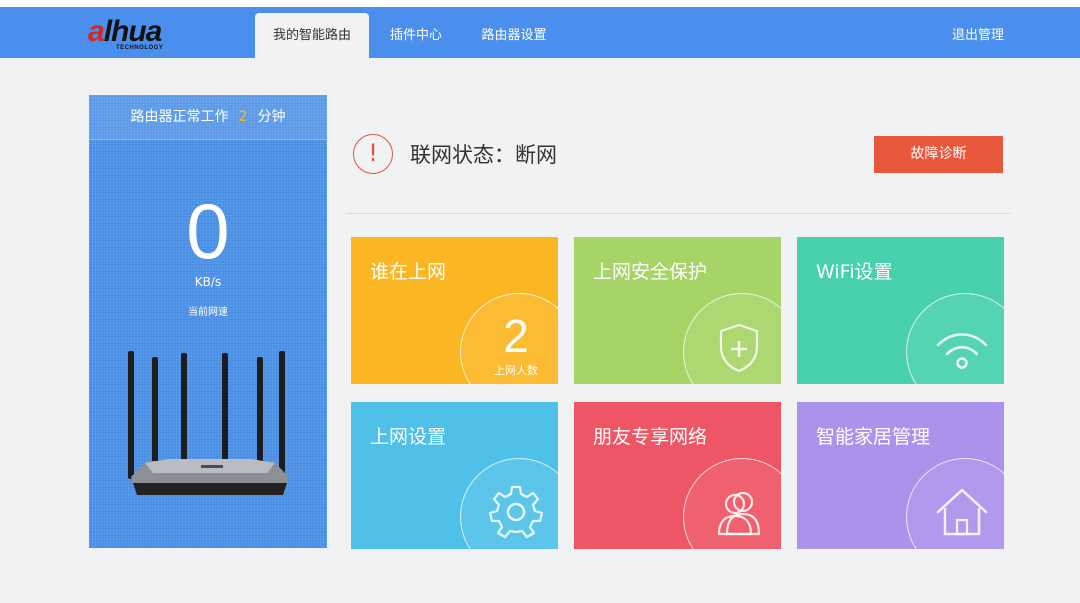  I want to click on tile-who-is-online: 谁在上网 2 上网人数, so click(454, 310).